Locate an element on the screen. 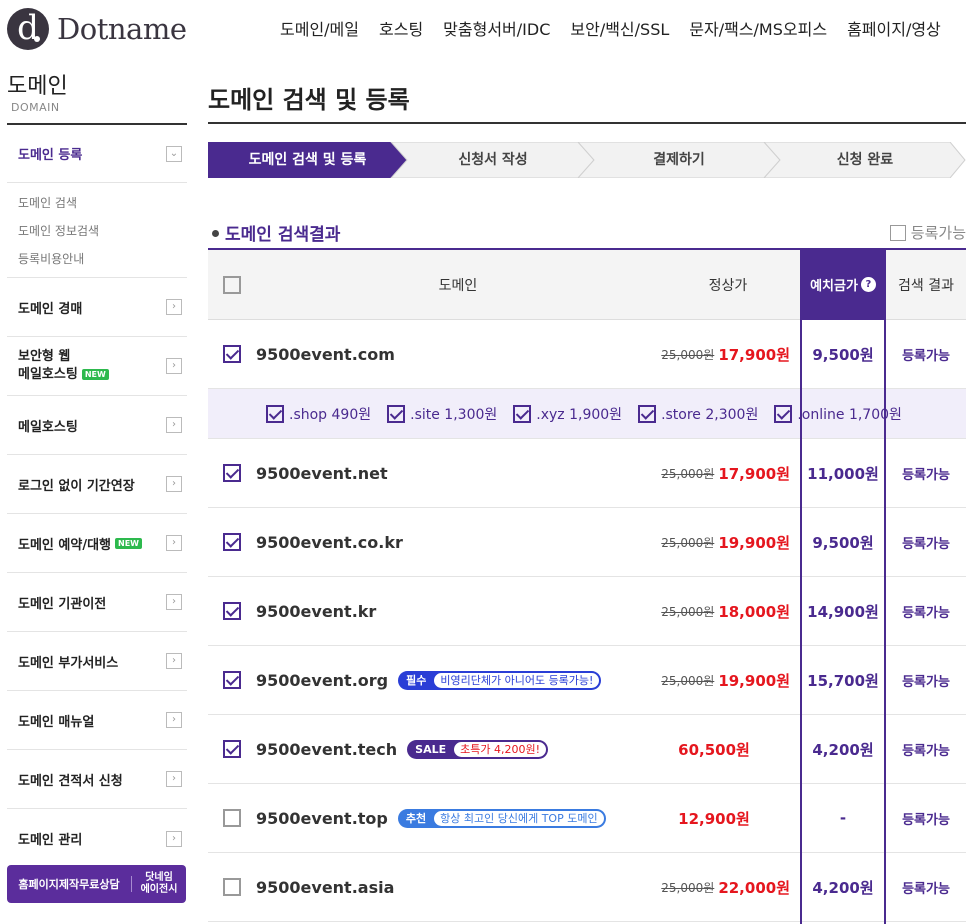 The width and height of the screenshot is (966, 924). domain-name: 9500event.tech is located at coordinates (327, 749).